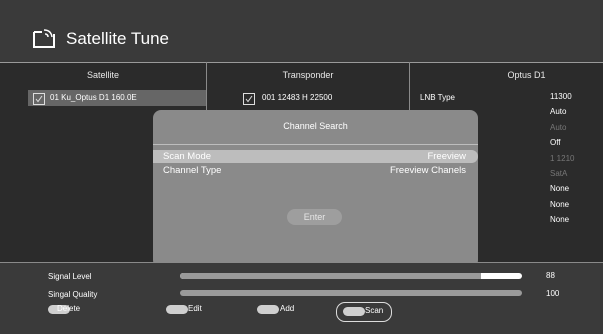  I want to click on lnb-type-label: LNB Type, so click(437, 97).